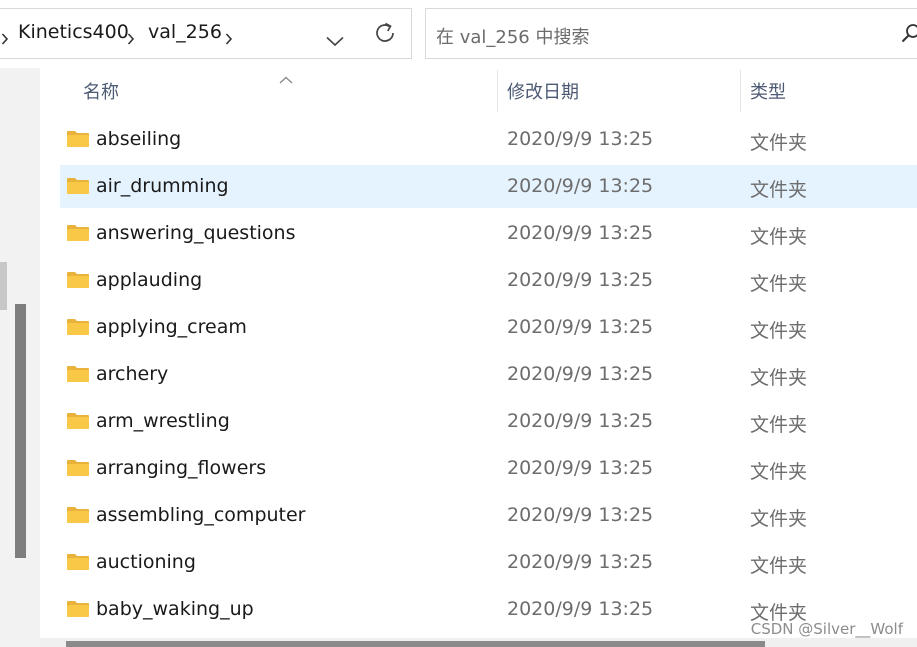 Image resolution: width=917 pixels, height=647 pixels. Describe the element at coordinates (162, 186) in the screenshot. I see `file-name: air_drumming` at that location.